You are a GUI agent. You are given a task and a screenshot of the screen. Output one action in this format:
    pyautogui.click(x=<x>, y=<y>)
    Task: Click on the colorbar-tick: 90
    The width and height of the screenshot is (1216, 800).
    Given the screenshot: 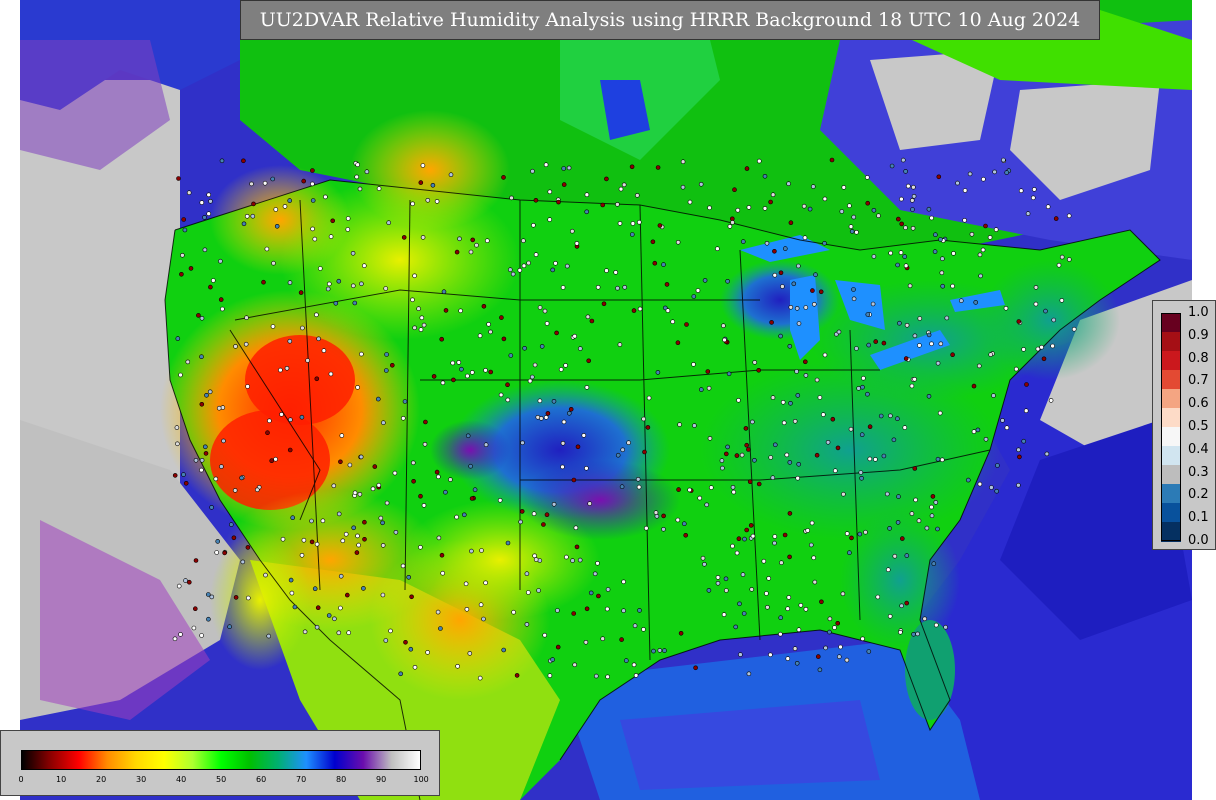 What is the action you would take?
    pyautogui.click(x=381, y=779)
    